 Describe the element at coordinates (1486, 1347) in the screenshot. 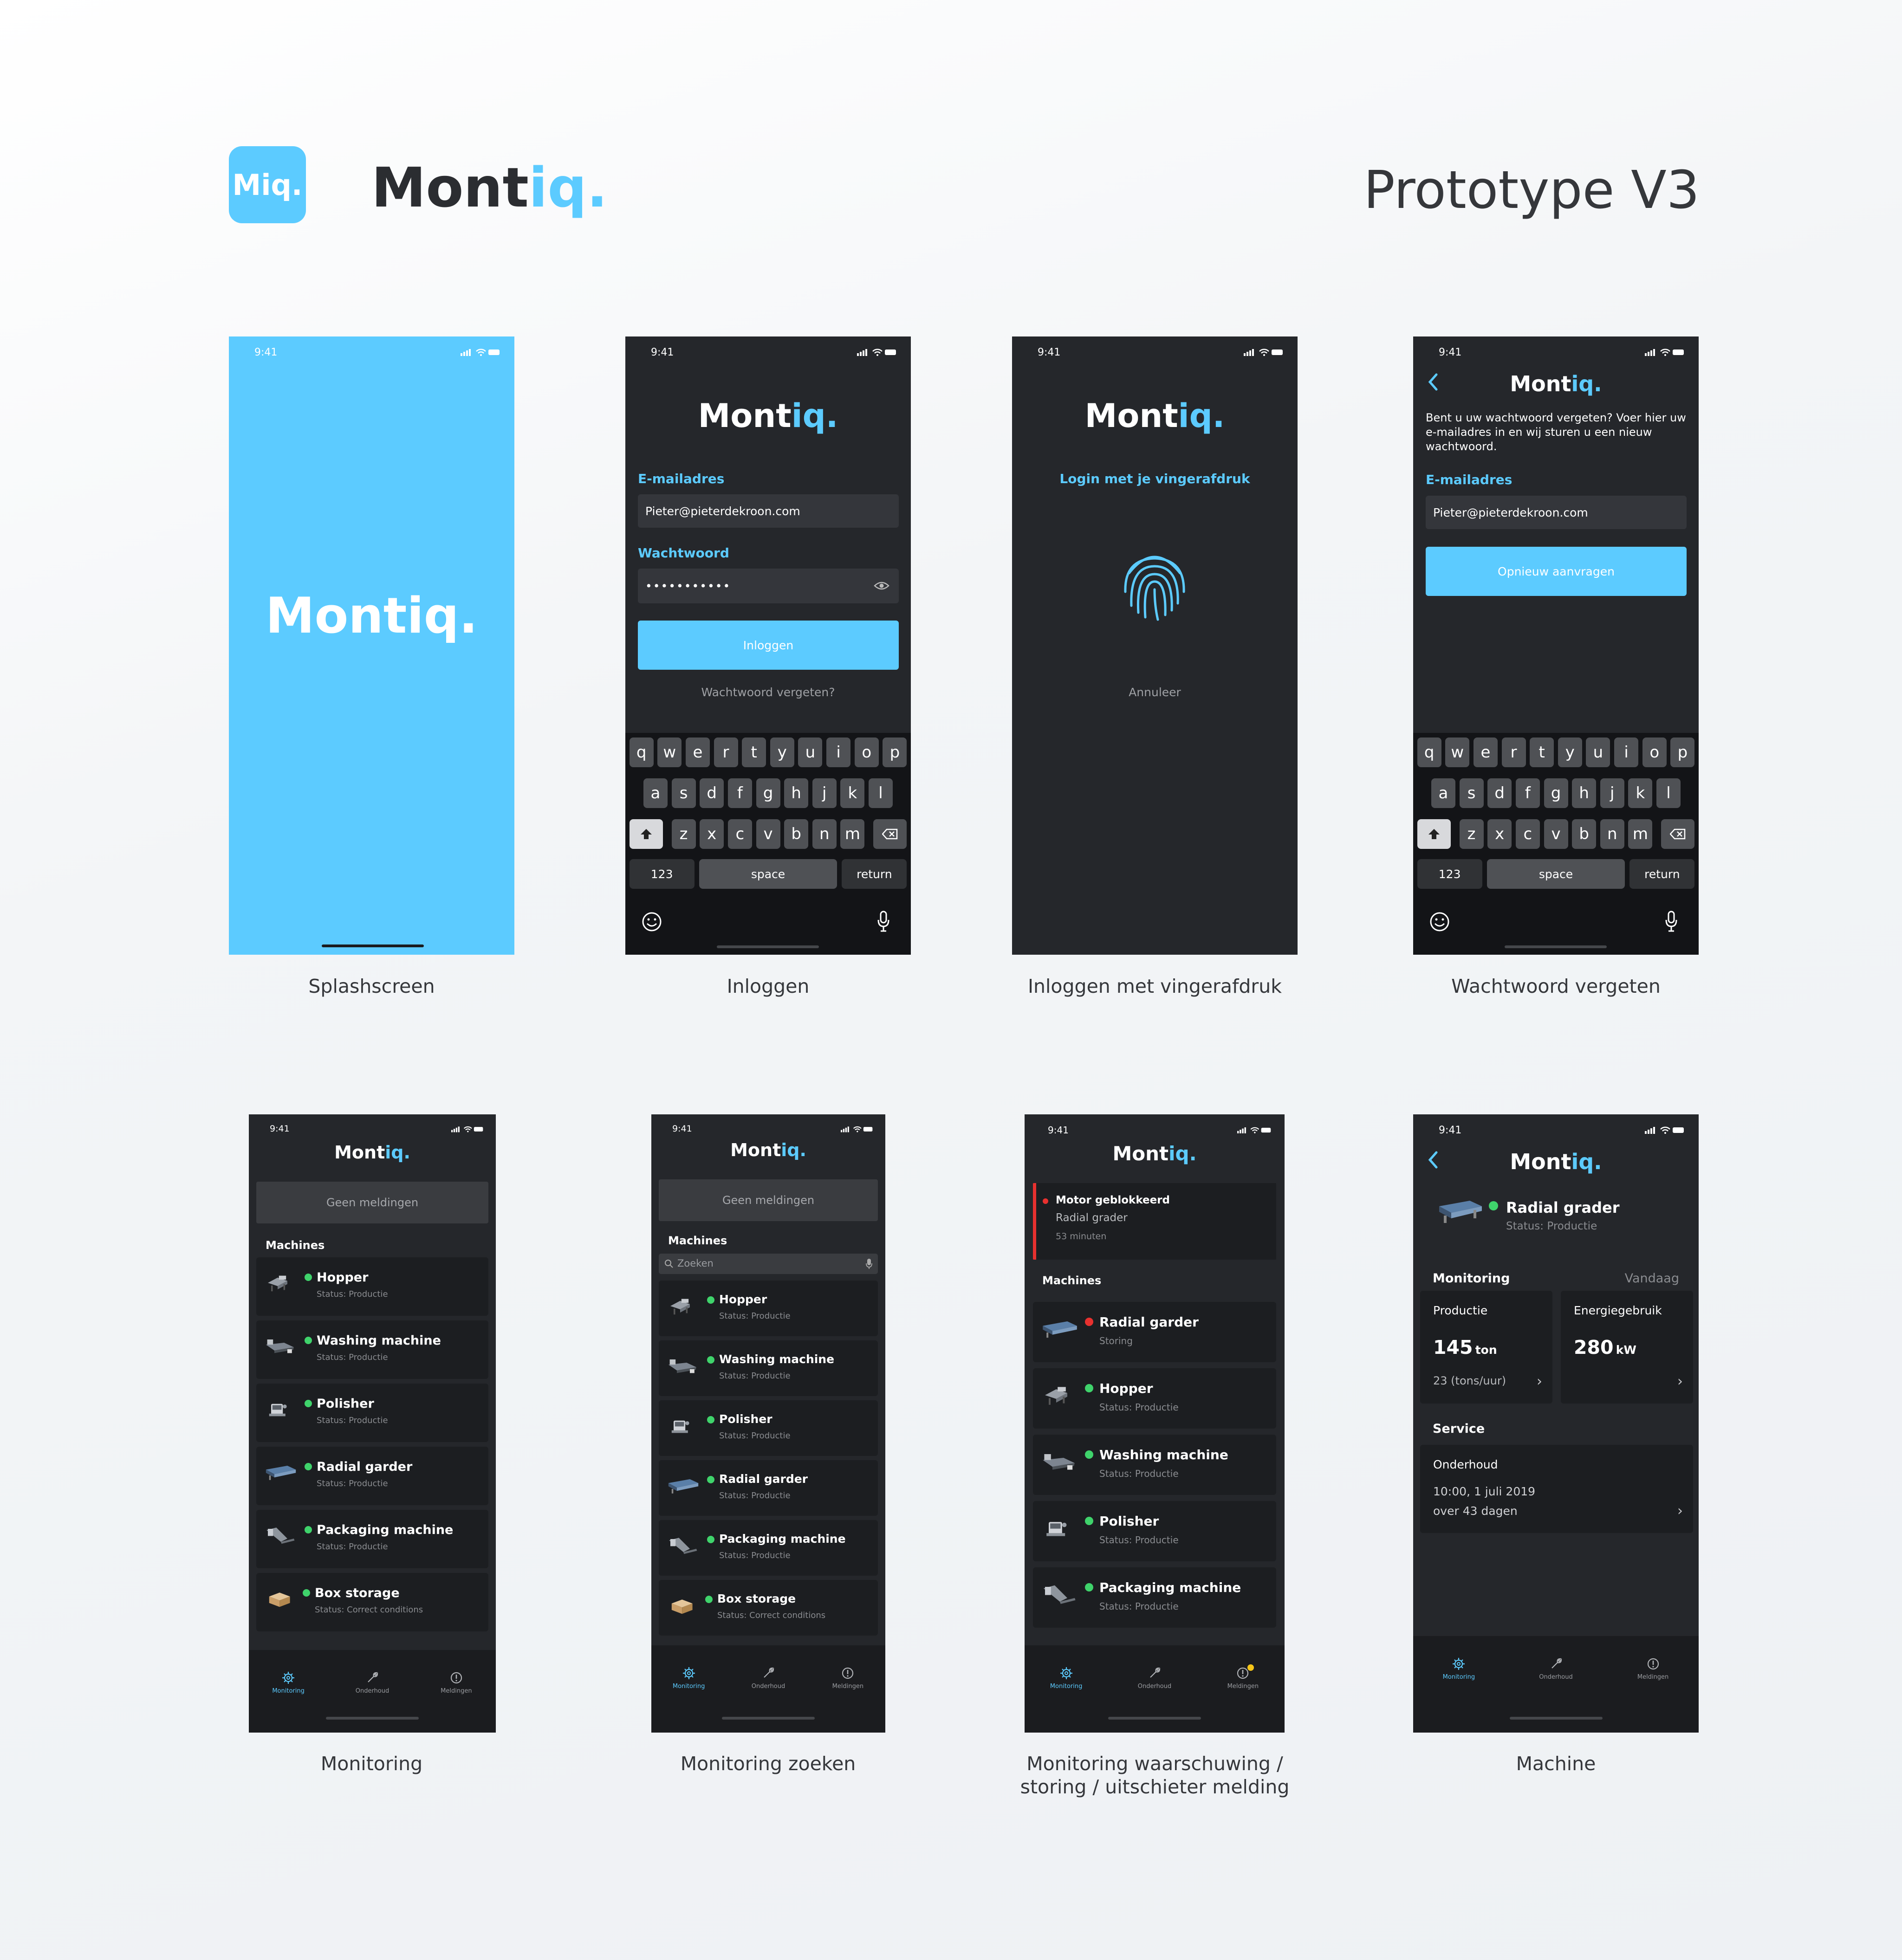

I see `production-card: Productie 145 ton 23 (tons/uur) ›` at that location.